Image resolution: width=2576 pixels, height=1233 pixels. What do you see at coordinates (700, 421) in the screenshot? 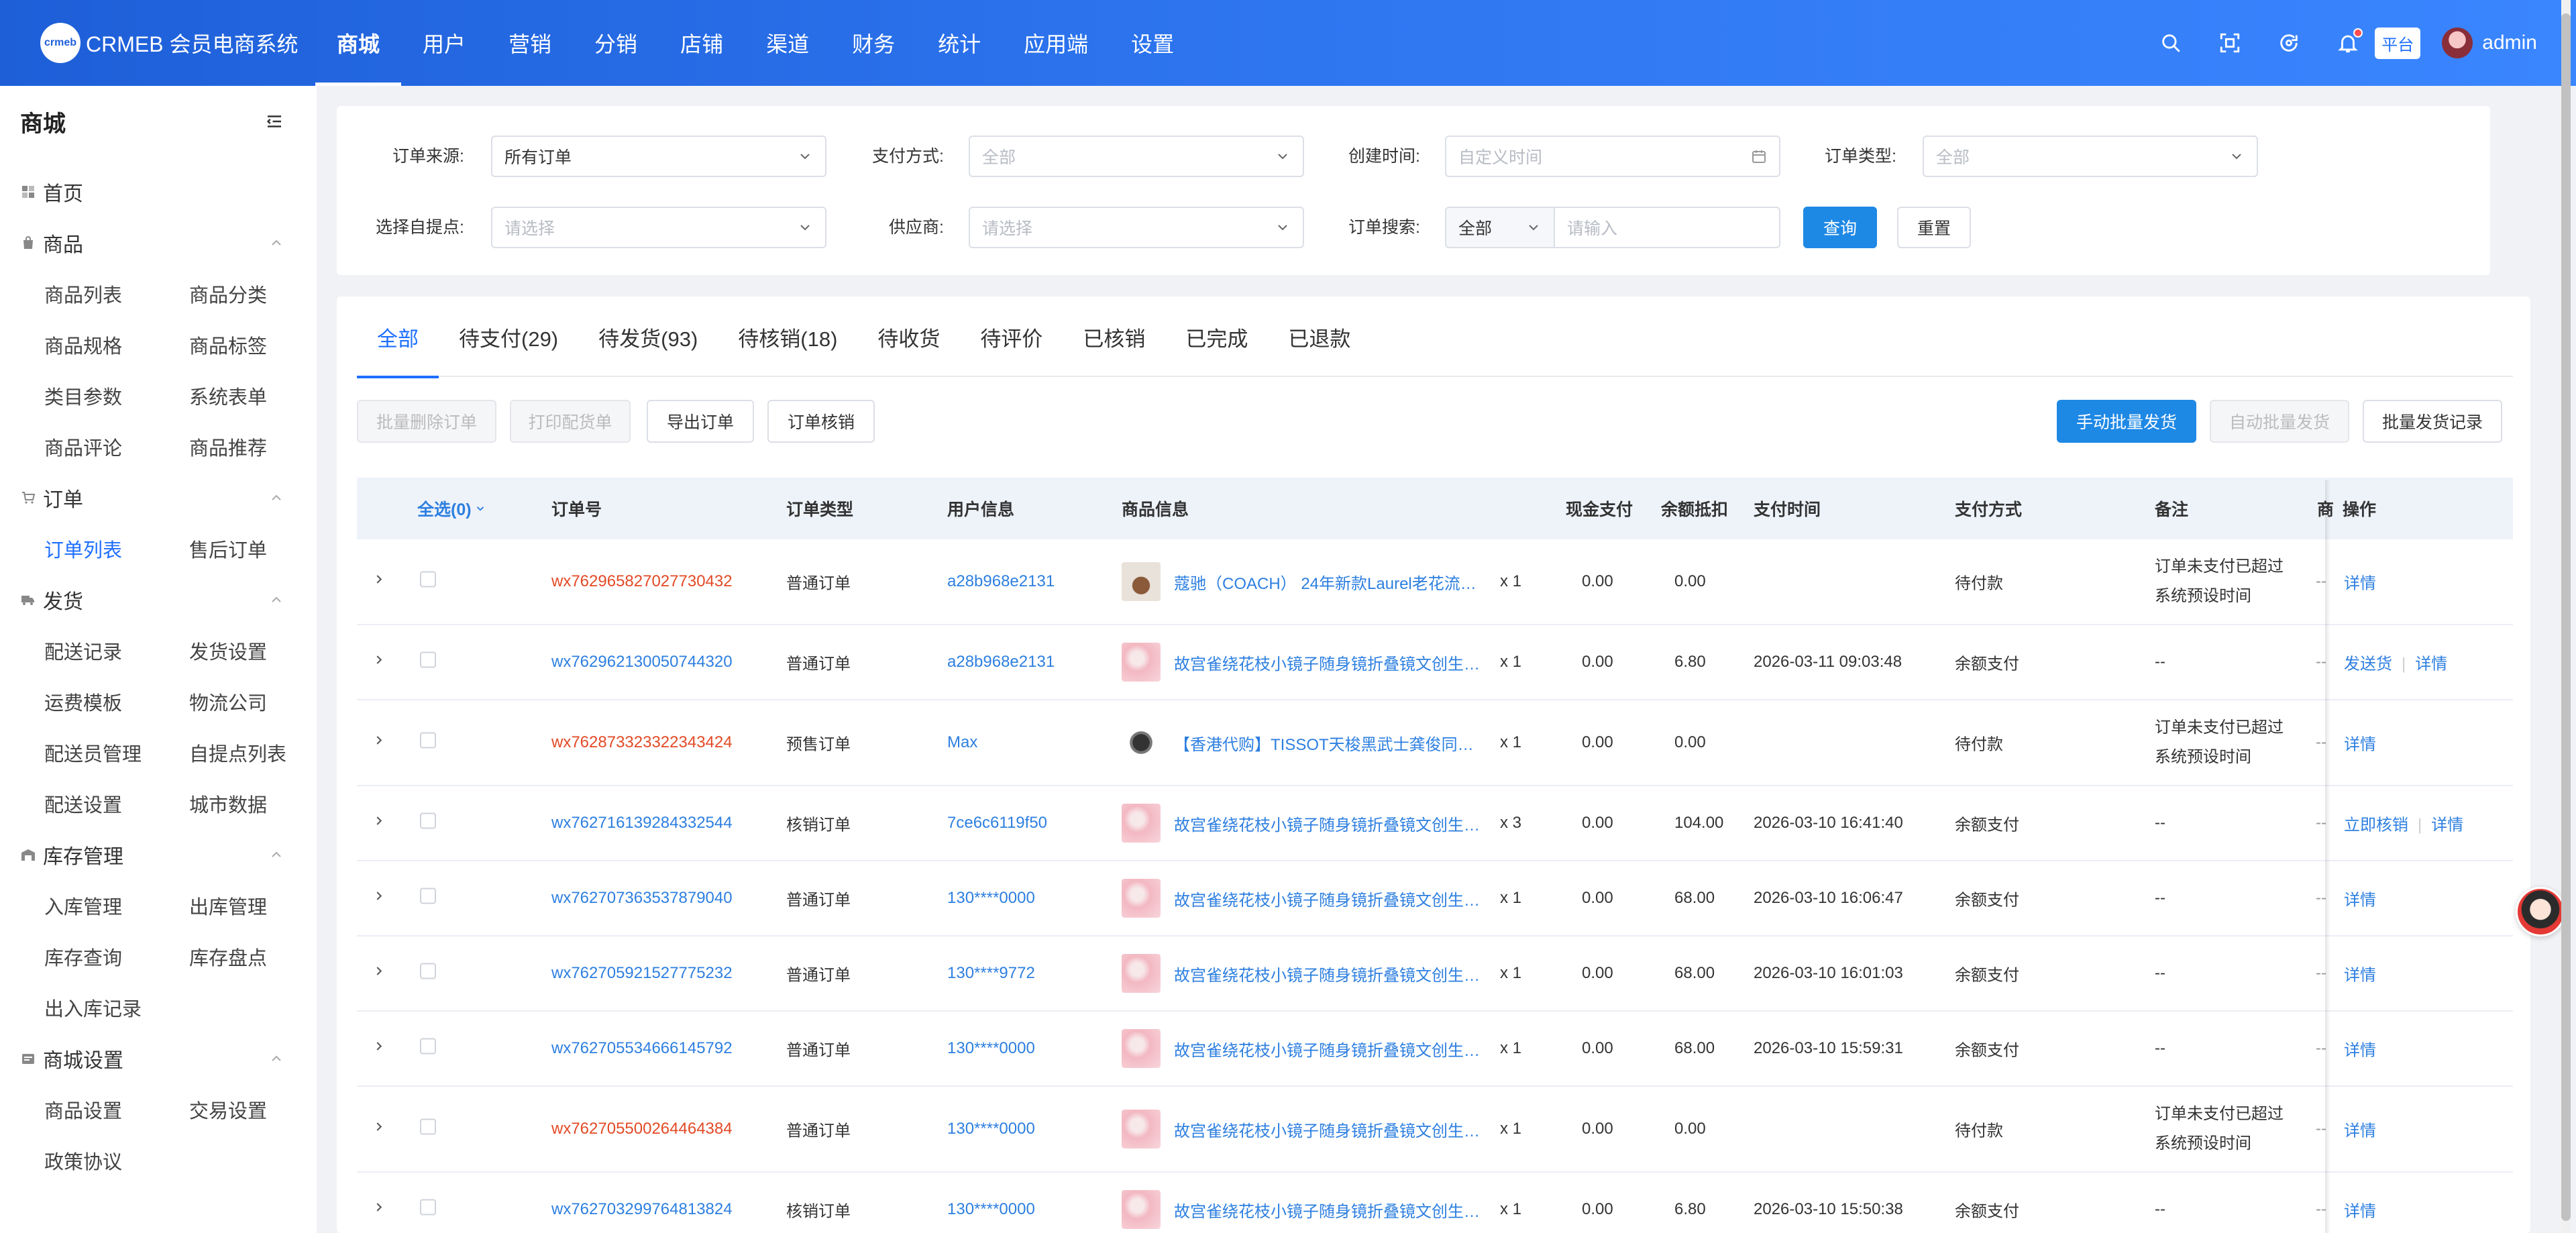
I see `export-button: 导出订单` at bounding box center [700, 421].